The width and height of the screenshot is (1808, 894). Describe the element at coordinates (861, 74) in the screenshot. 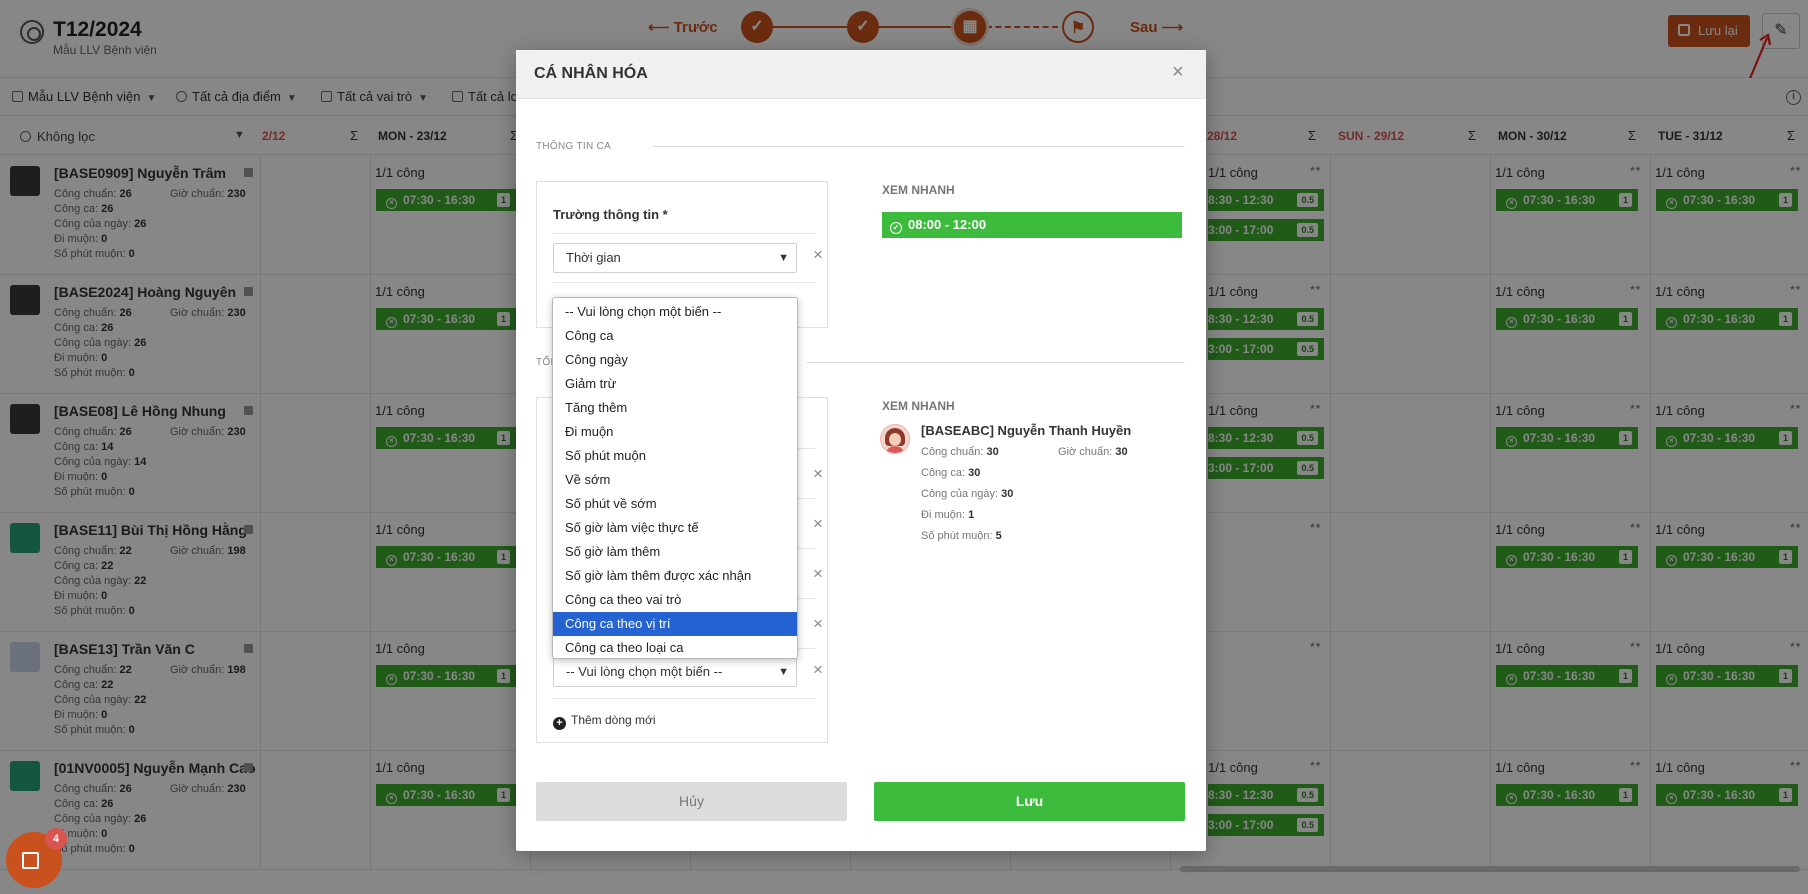

I see `modal-header: CÁ NHÂN HÓA ×` at that location.